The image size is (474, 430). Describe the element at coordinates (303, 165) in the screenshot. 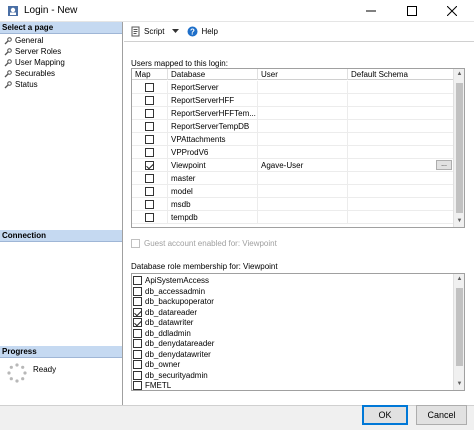

I see `user-cell: Agave-User` at that location.